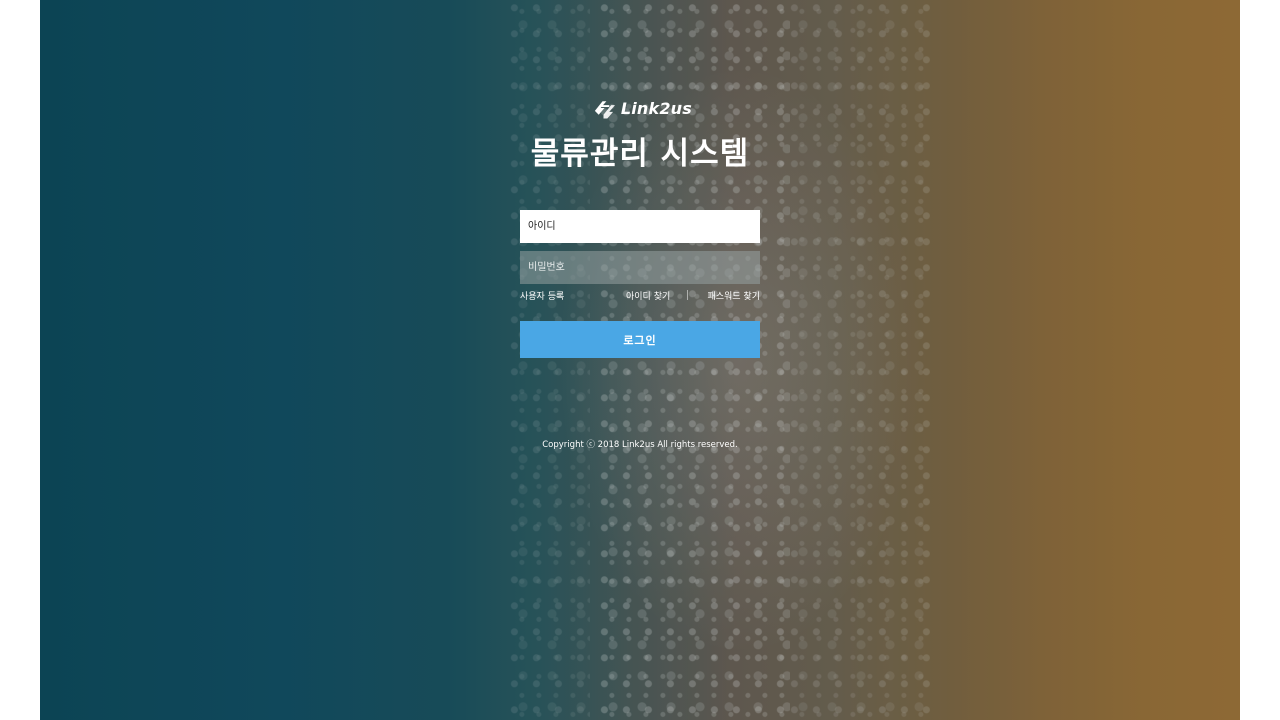 Image resolution: width=1280 pixels, height=720 pixels. Describe the element at coordinates (542, 295) in the screenshot. I see `register-link: 사용자 등록` at that location.